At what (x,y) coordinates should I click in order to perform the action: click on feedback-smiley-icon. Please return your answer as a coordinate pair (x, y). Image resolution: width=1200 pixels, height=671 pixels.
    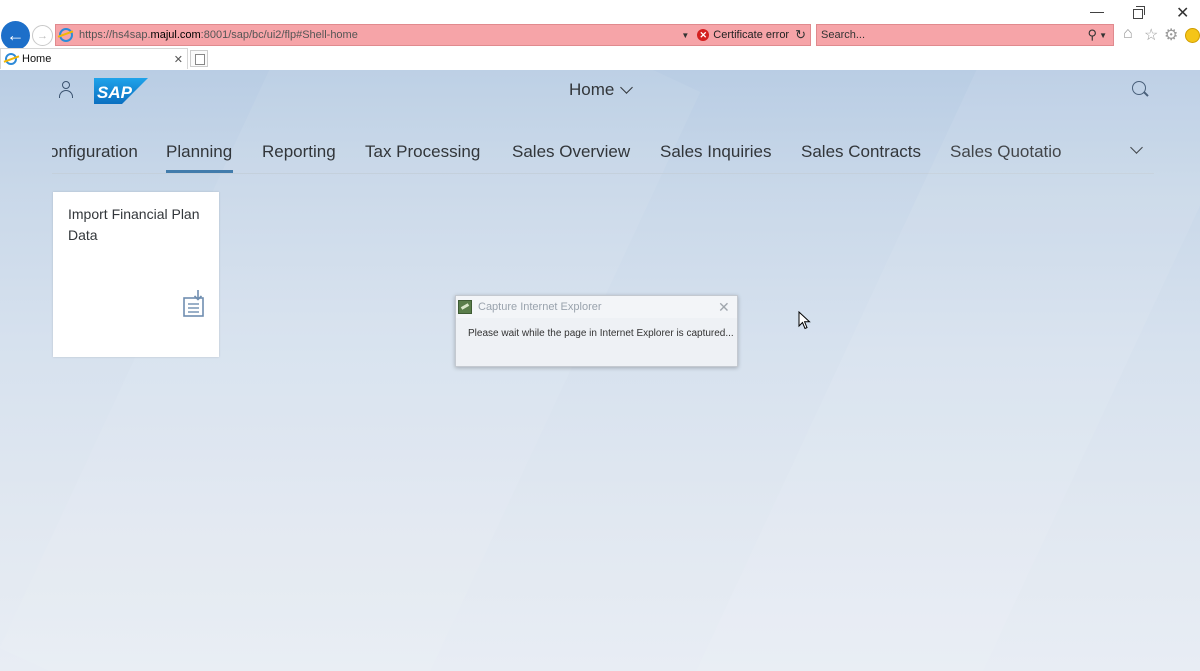
    Looking at the image, I should click on (1192, 35).